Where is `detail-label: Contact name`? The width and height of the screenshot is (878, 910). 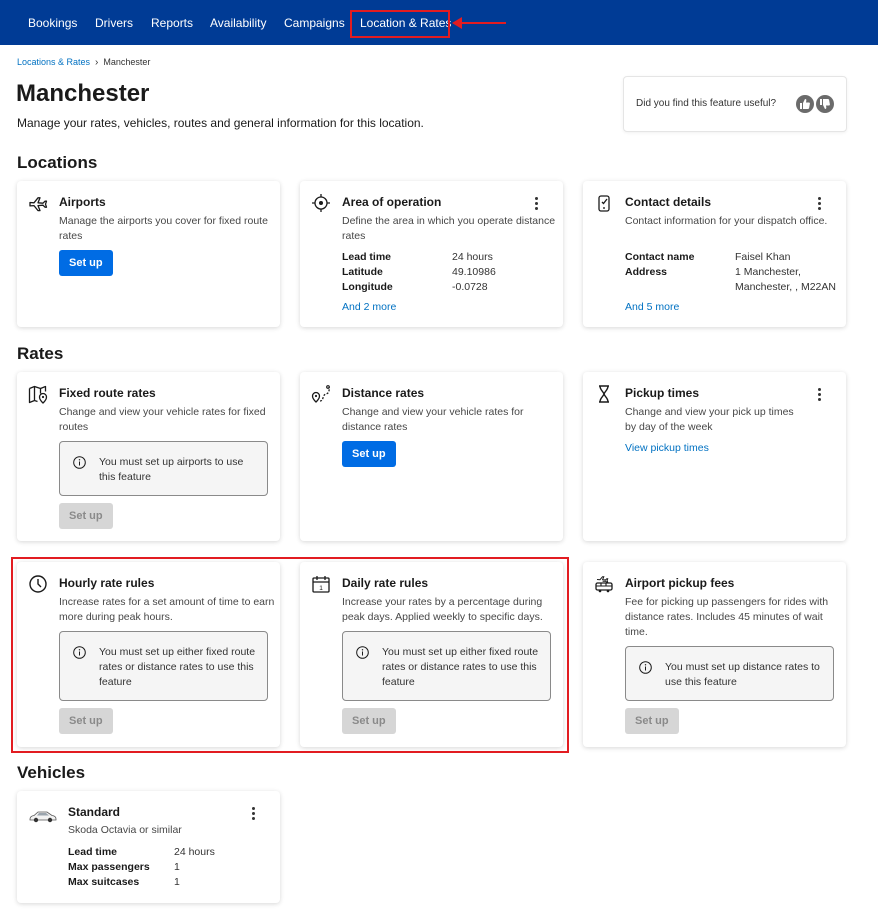
detail-label: Contact name is located at coordinates (660, 257).